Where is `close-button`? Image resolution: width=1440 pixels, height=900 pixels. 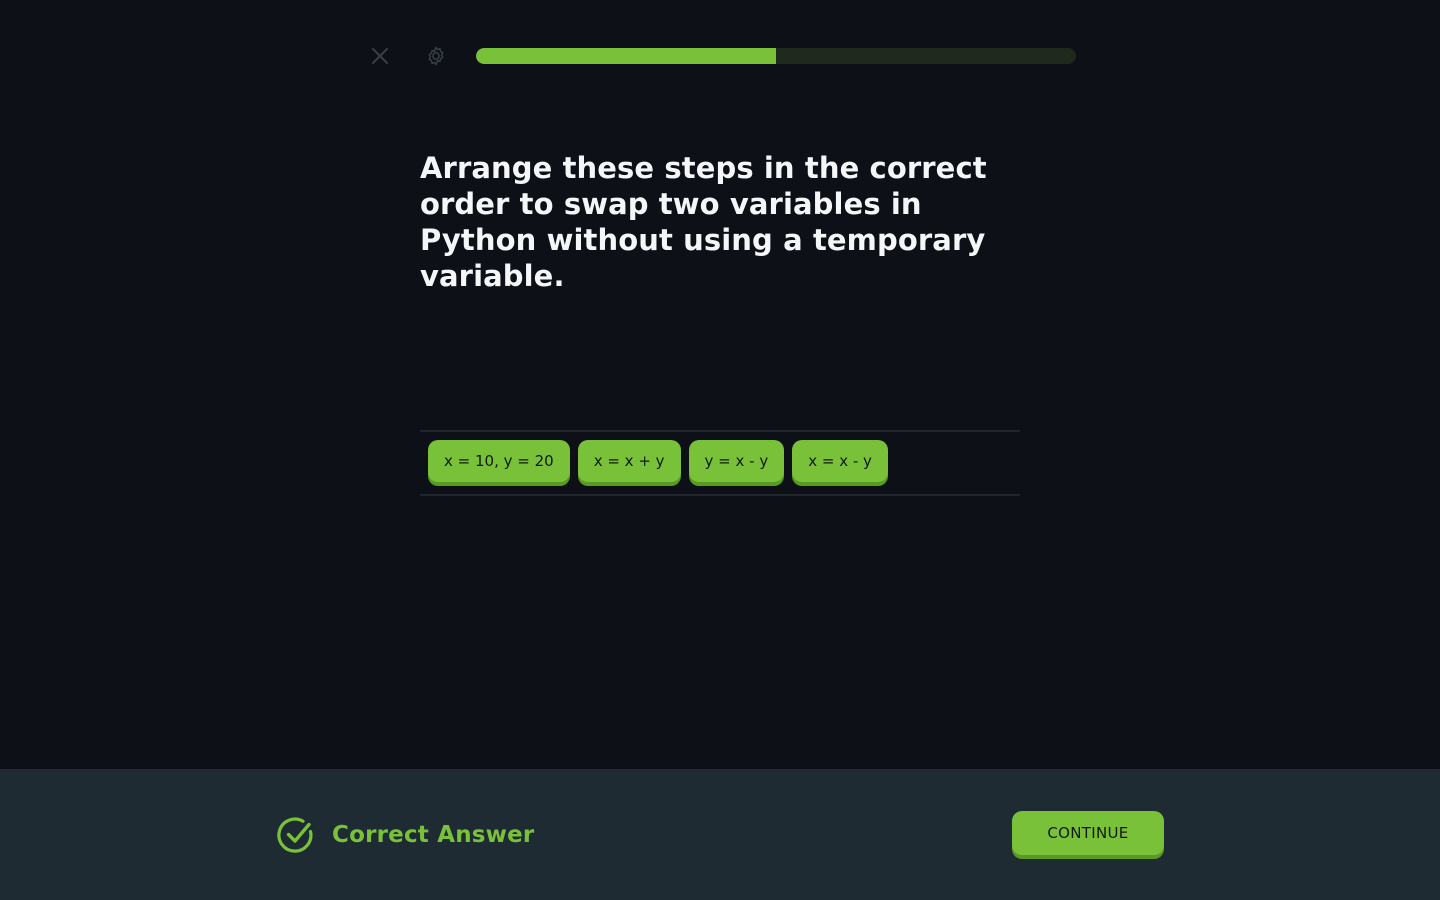 close-button is located at coordinates (380, 56).